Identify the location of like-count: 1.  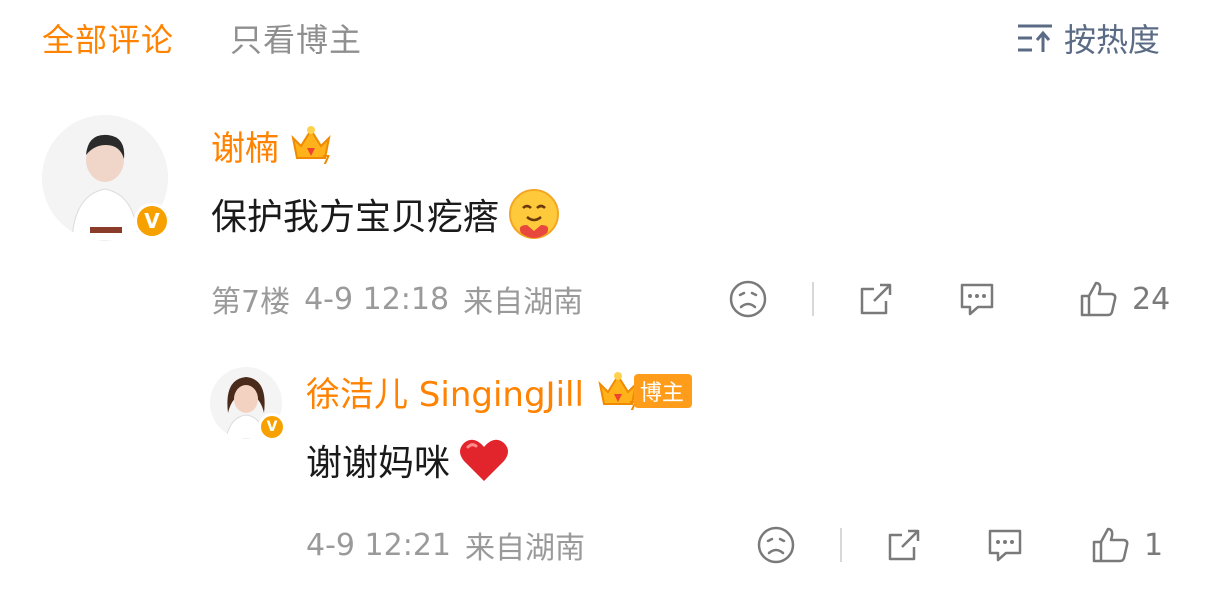
(1154, 545).